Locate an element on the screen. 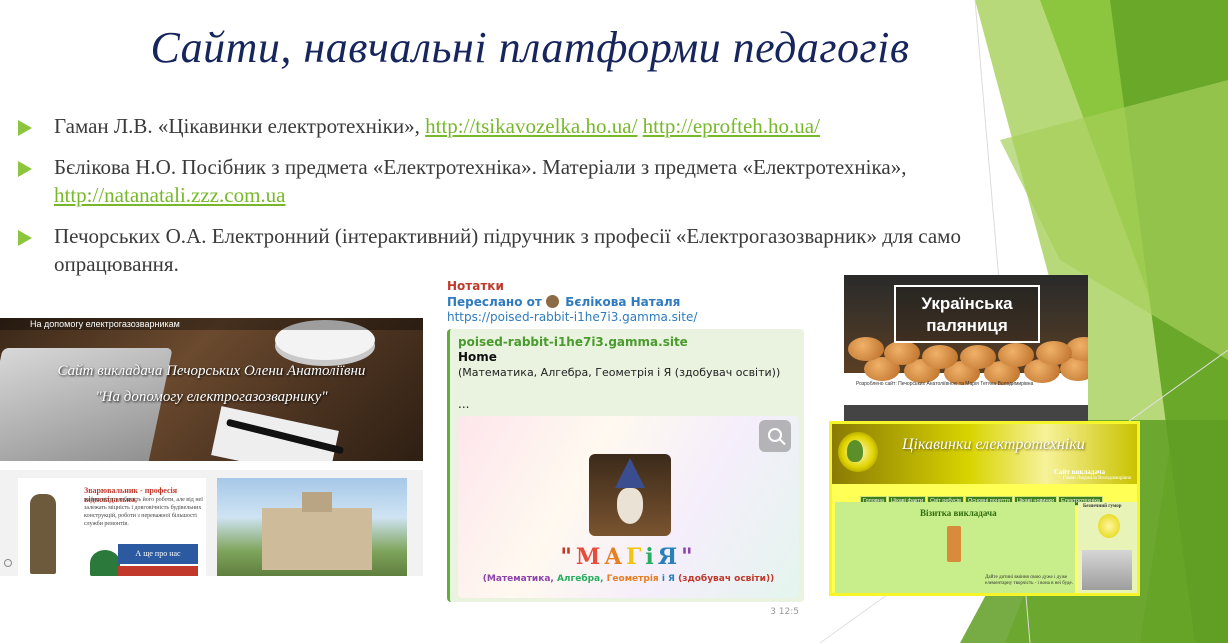 The width and height of the screenshot is (1228, 643). bread-label-line1: Українська is located at coordinates (967, 303).